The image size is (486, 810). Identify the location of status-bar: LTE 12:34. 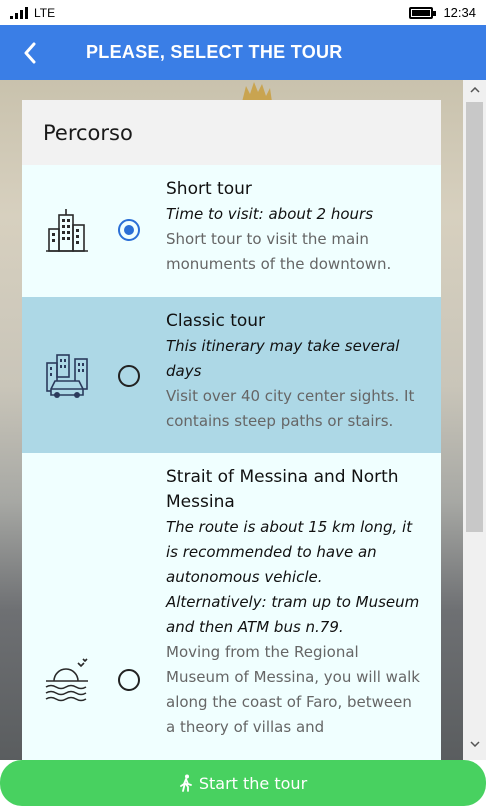
(243, 12).